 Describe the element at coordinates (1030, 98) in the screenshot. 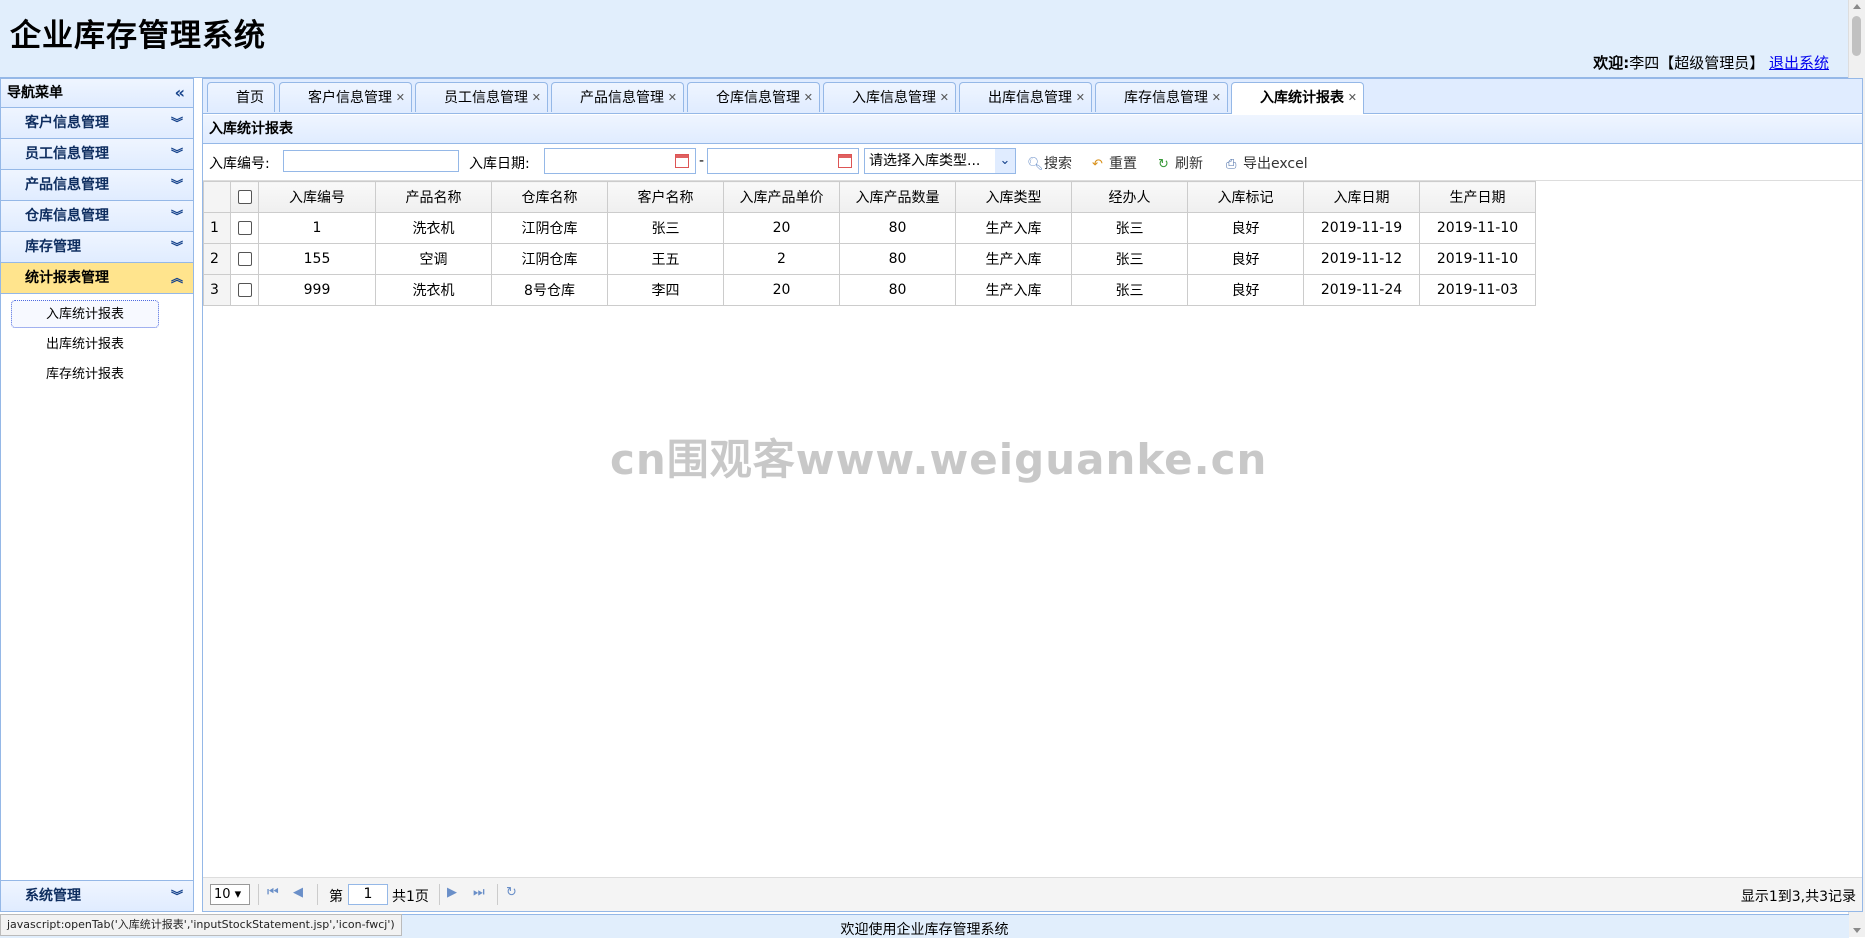

I see `tab-label: 出库信息管理` at that location.